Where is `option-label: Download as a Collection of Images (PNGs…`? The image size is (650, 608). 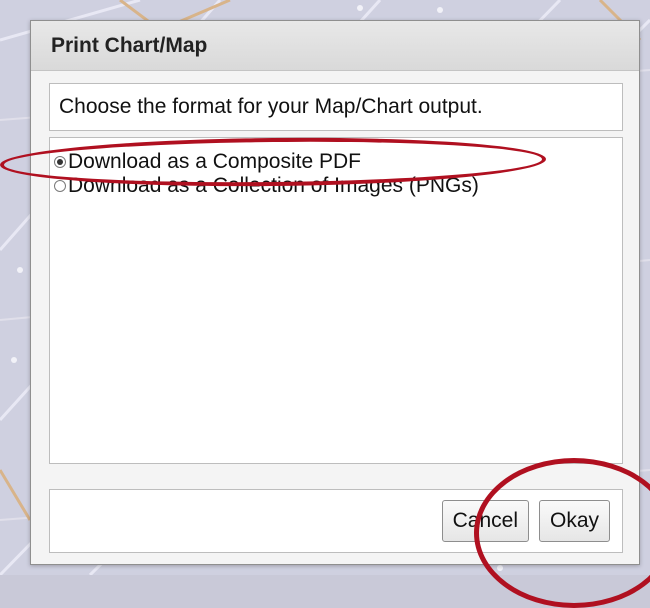 option-label: Download as a Collection of Images (PNGs… is located at coordinates (273, 185).